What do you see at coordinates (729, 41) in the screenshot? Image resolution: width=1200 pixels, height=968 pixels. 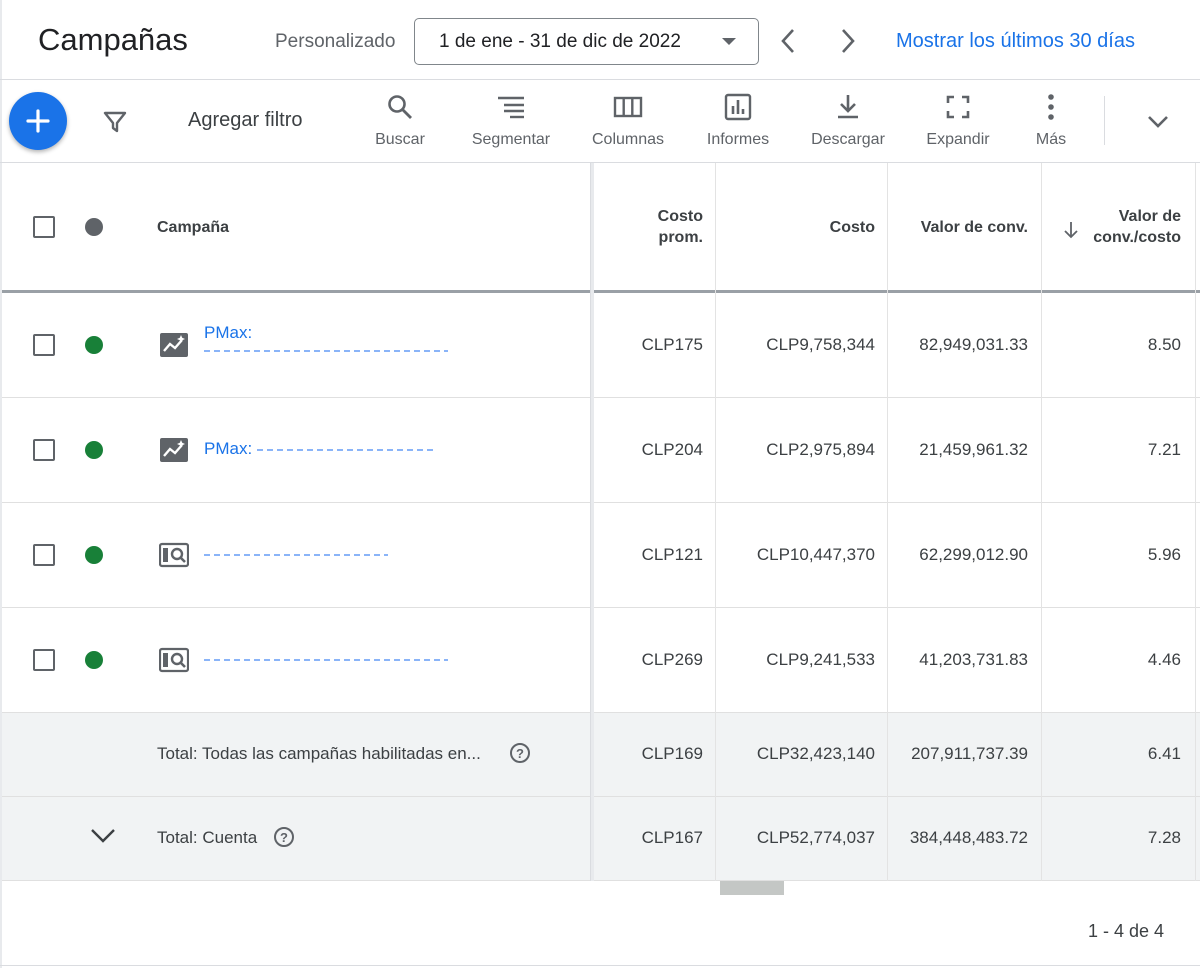 I see `dropdown-arrow-icon` at bounding box center [729, 41].